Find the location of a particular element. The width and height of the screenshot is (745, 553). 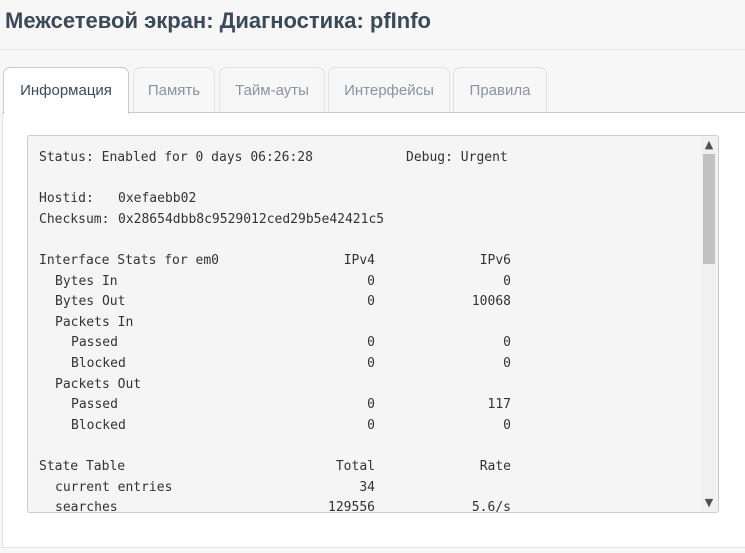

stats-row: Passed 0 0 is located at coordinates (369, 343).